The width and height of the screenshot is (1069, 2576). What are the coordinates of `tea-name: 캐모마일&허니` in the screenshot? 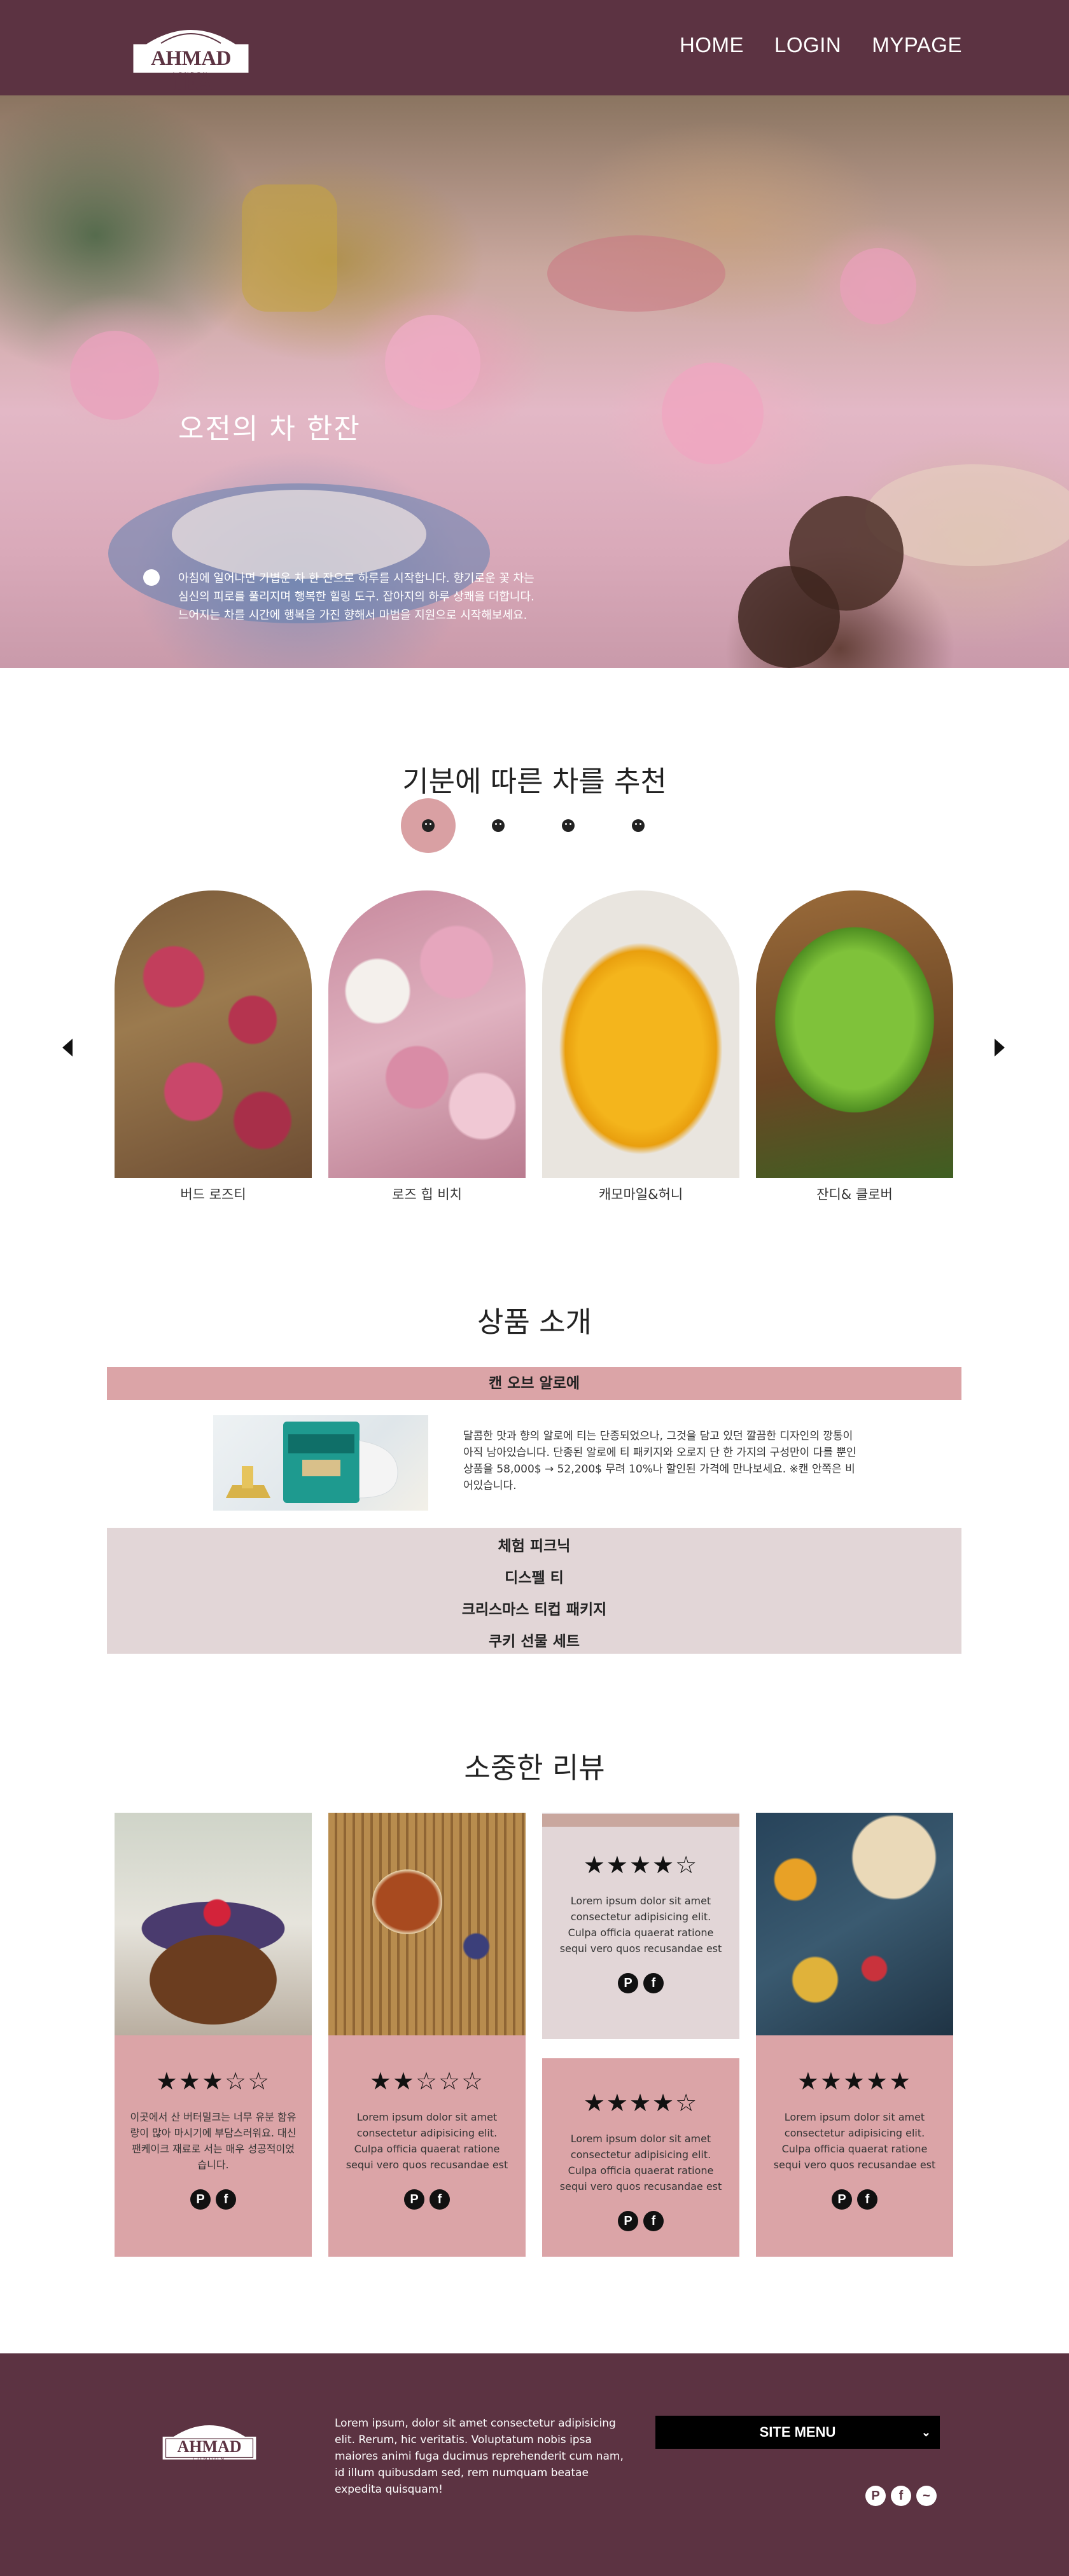 It's located at (640, 1194).